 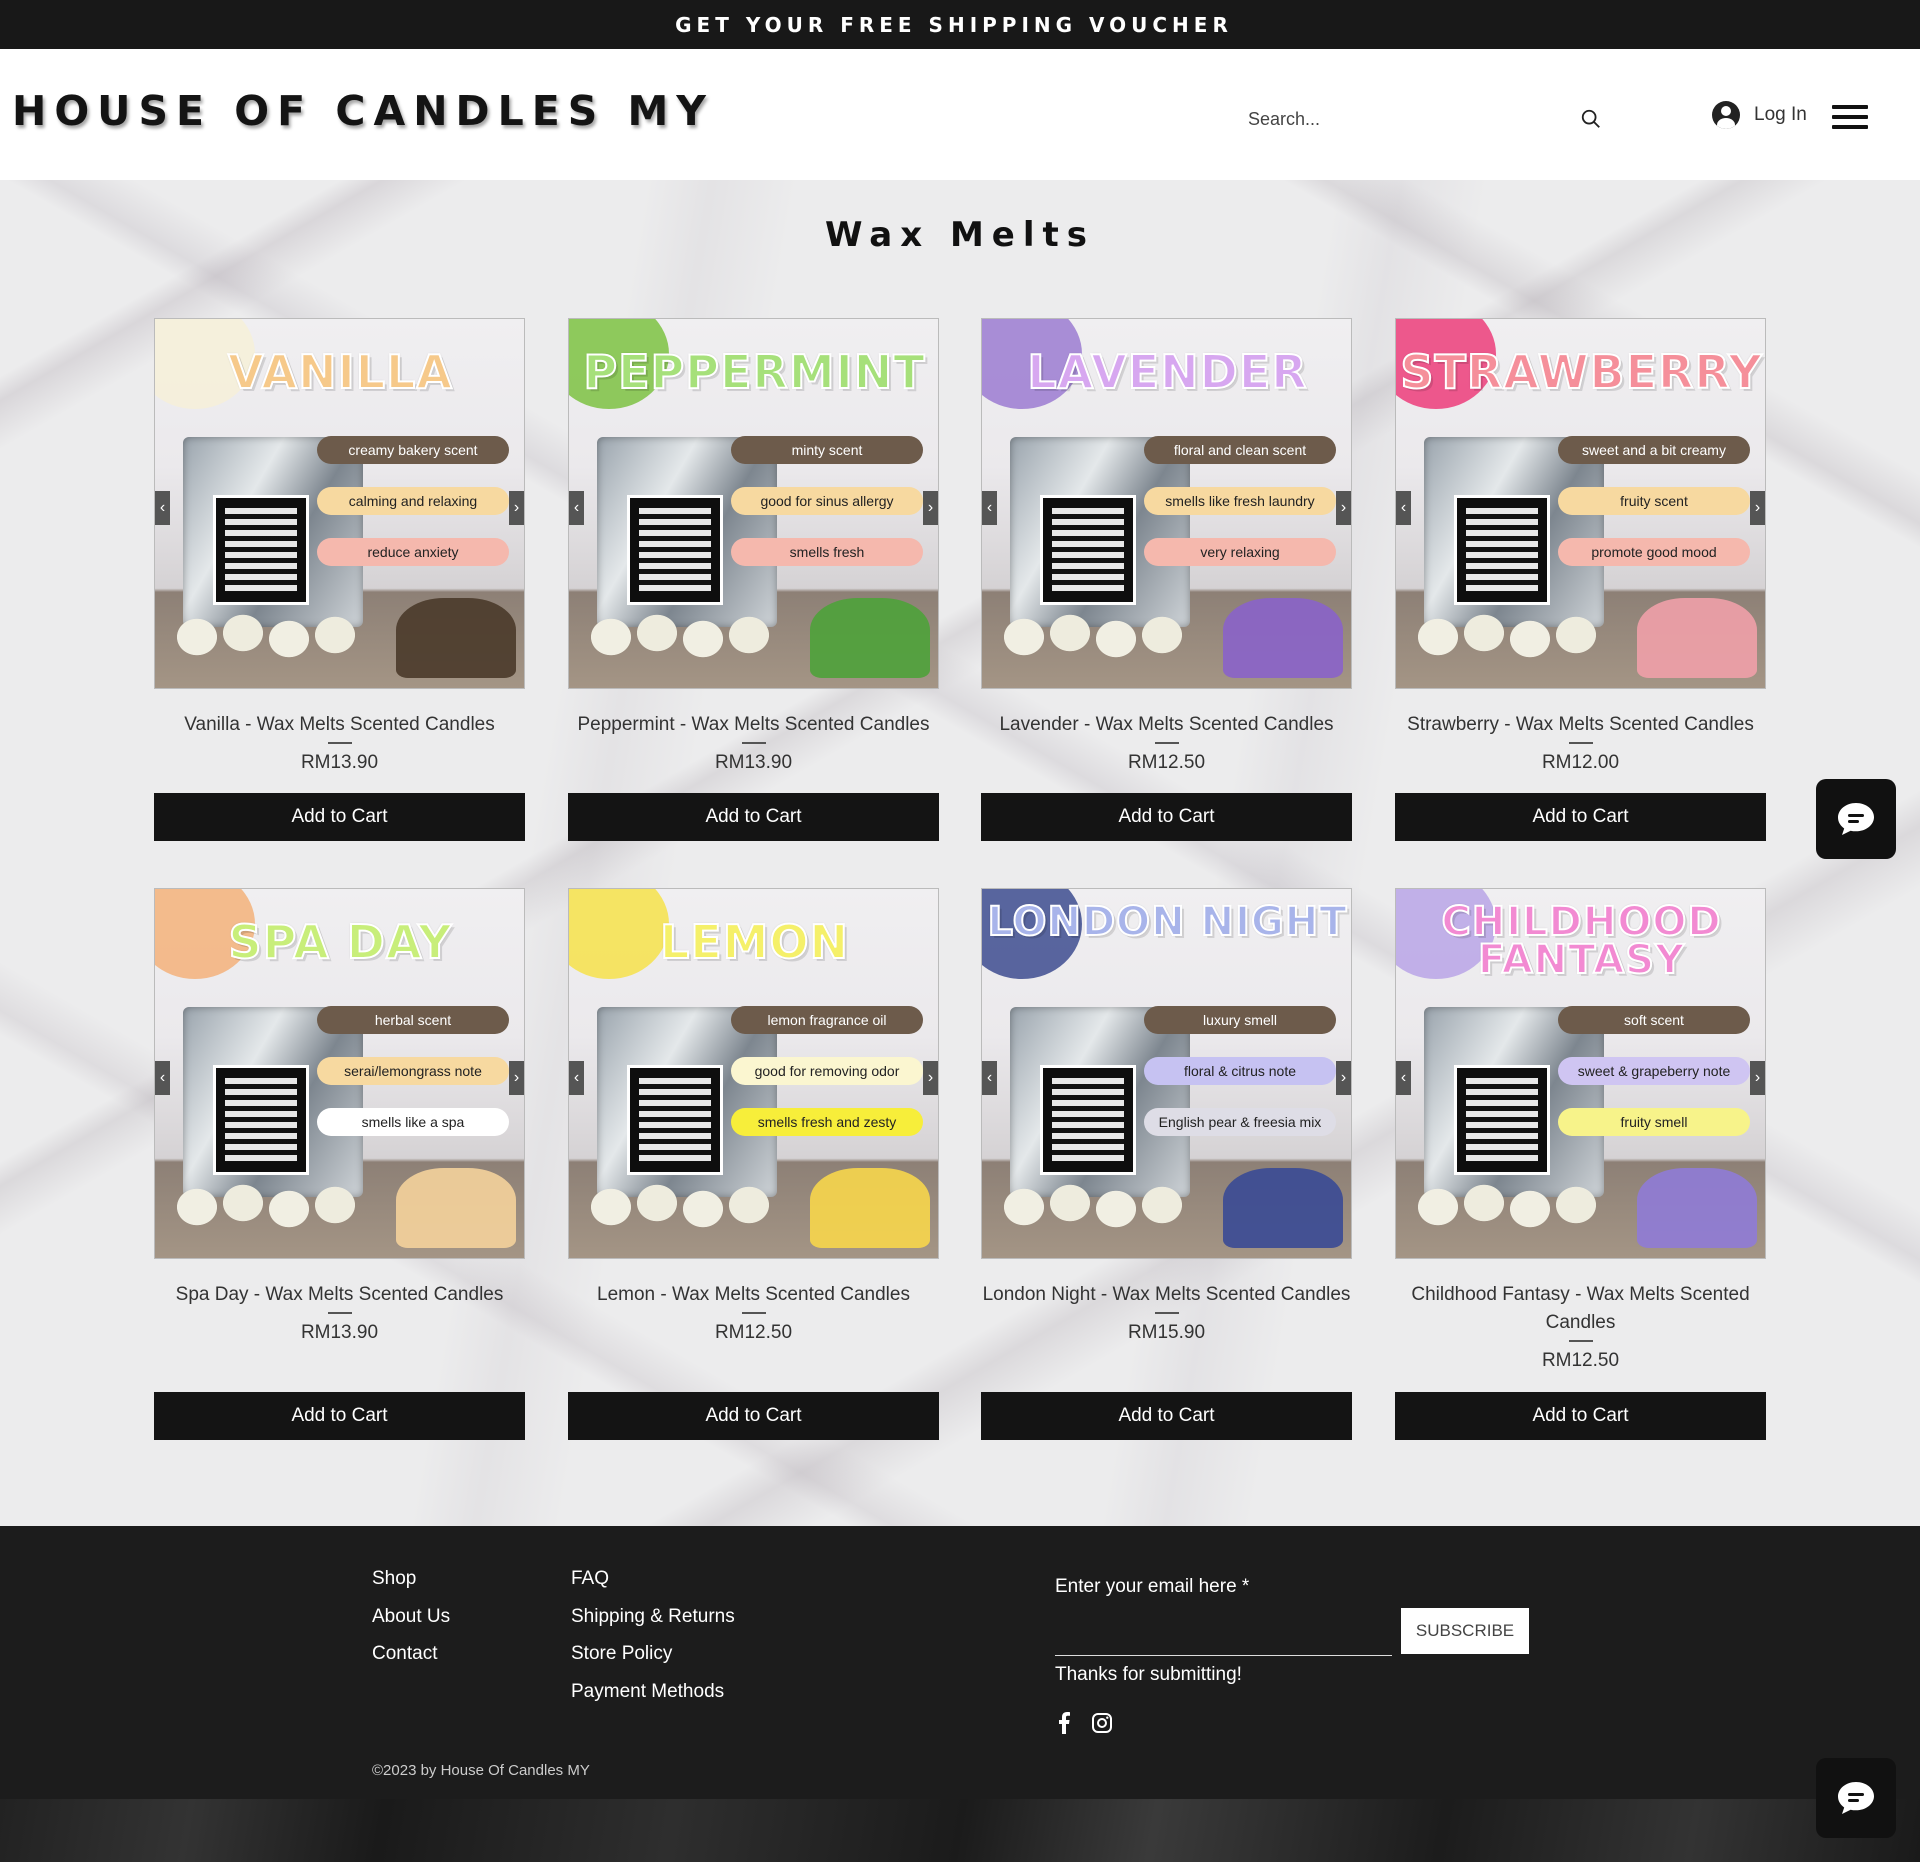 What do you see at coordinates (1064, 1723) in the screenshot?
I see `facebook-icon` at bounding box center [1064, 1723].